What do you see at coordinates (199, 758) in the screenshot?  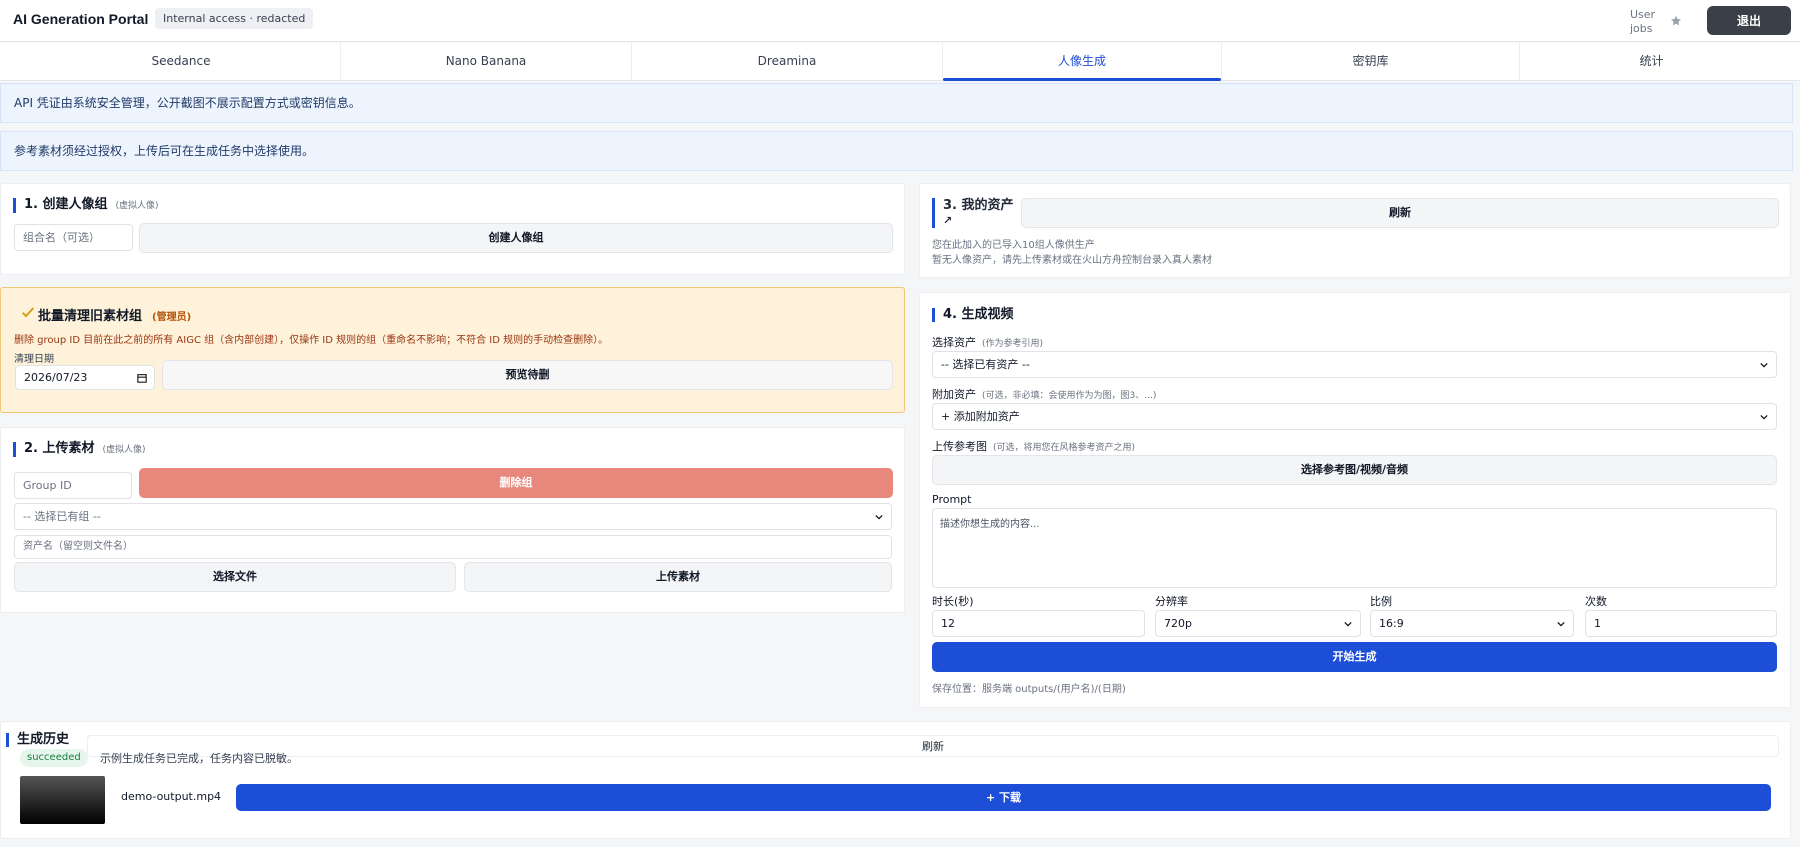 I see `status-text: 示例生成任务已完成，任务内容已脱敏。` at bounding box center [199, 758].